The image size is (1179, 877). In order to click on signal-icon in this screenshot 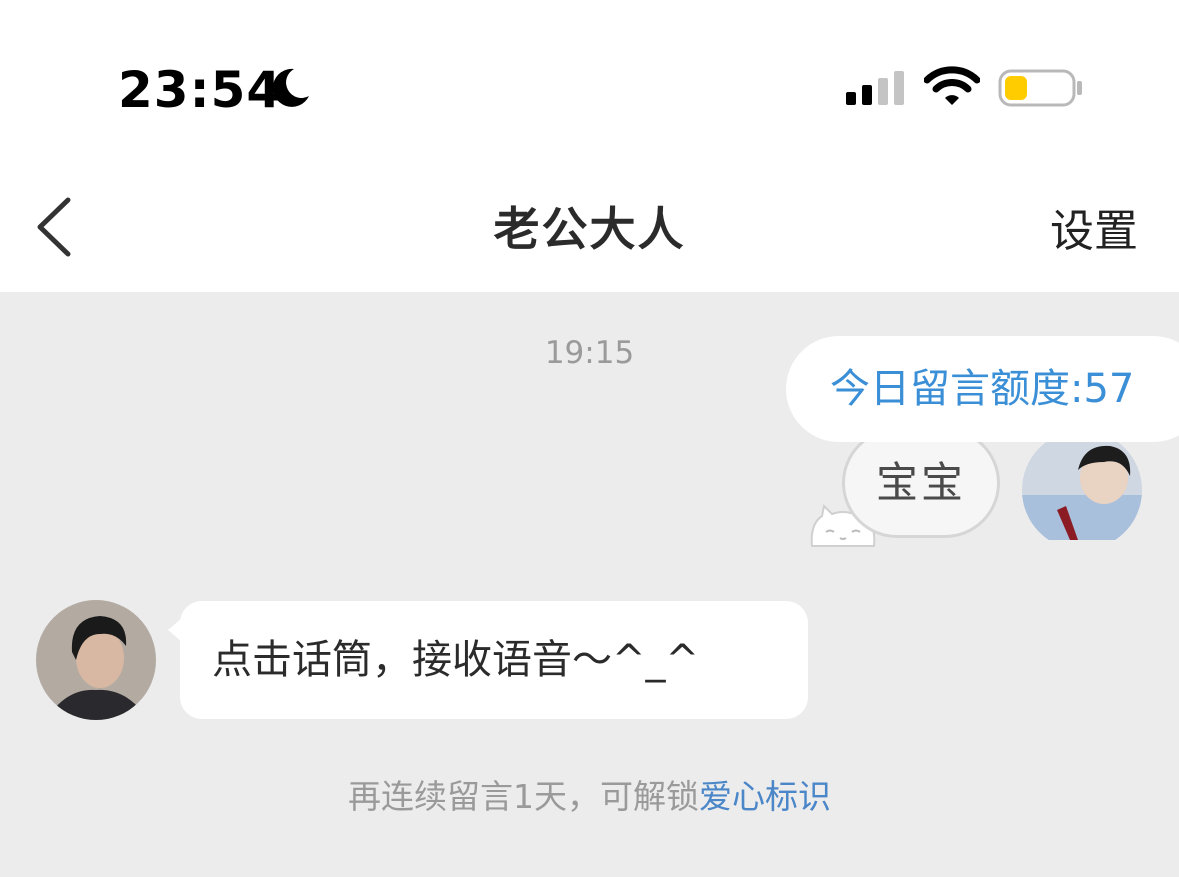, I will do `click(875, 88)`.